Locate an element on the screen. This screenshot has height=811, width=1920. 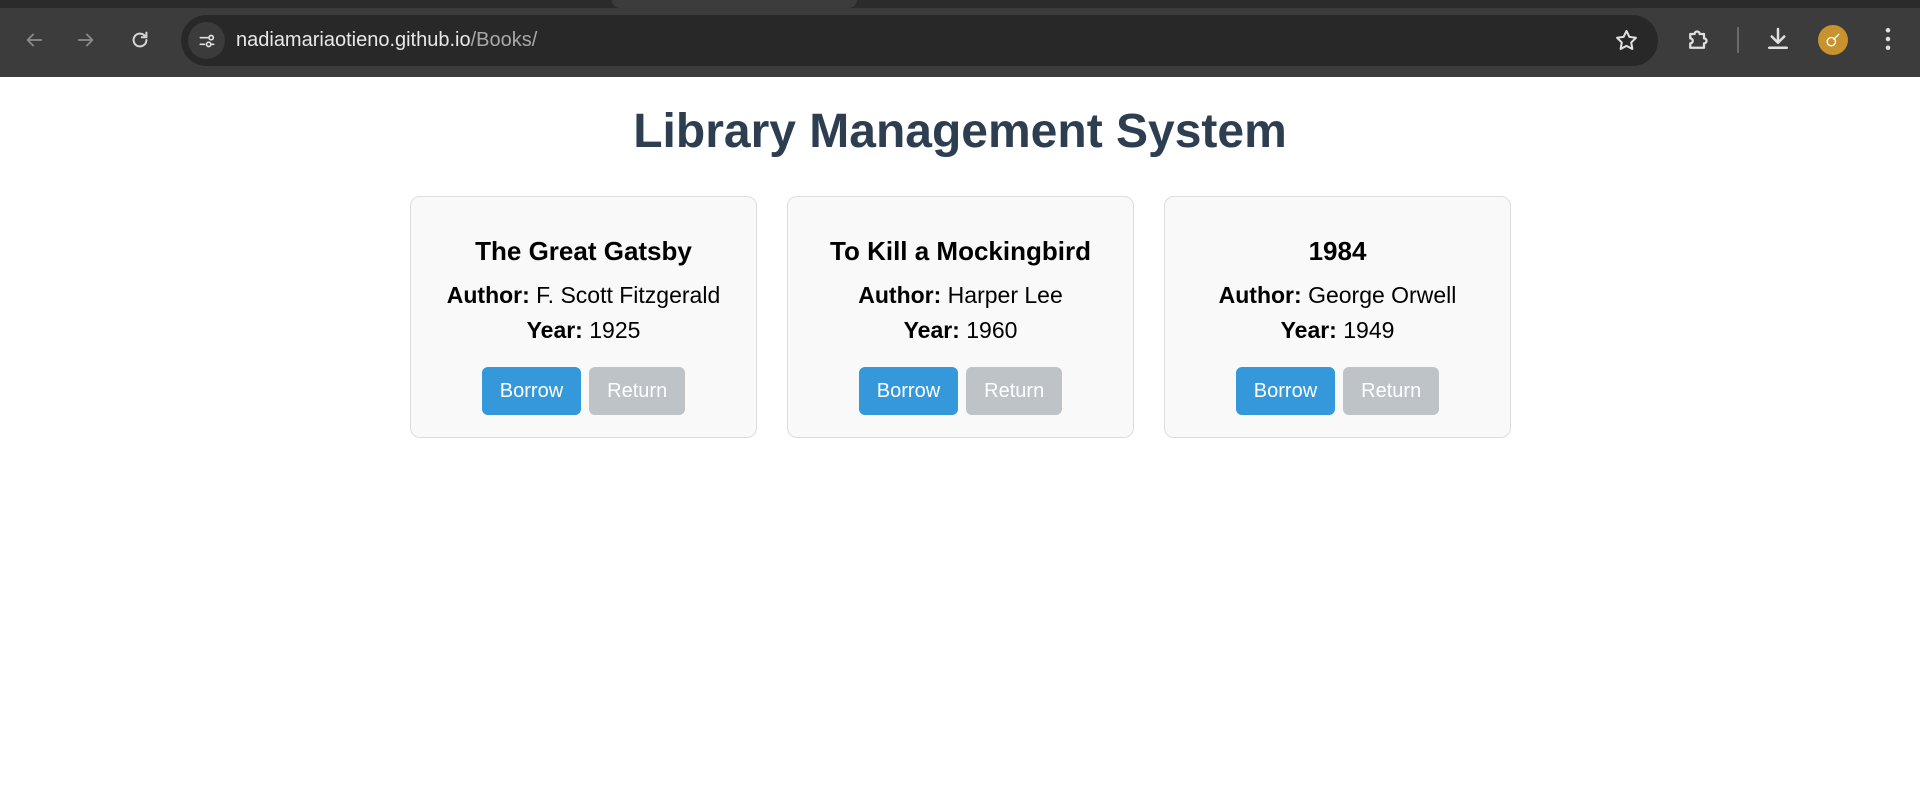
author-value: F. Scott Fitzgerald is located at coordinates (628, 295).